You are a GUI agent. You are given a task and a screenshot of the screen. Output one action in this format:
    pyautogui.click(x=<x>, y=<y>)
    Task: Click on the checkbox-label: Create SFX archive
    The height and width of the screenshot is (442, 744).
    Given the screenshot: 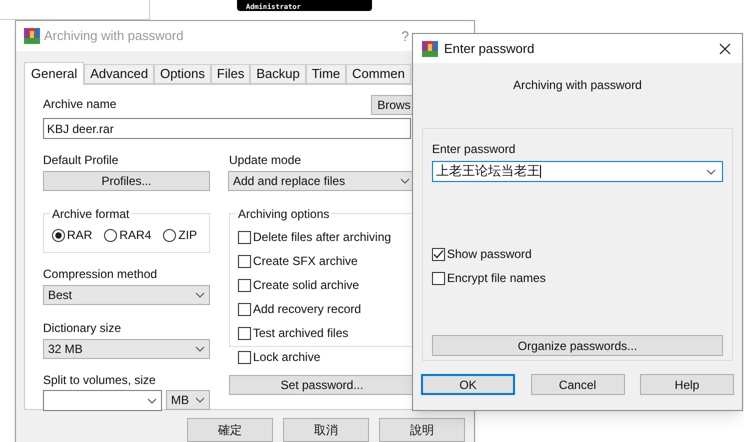 What is the action you would take?
    pyautogui.click(x=305, y=261)
    